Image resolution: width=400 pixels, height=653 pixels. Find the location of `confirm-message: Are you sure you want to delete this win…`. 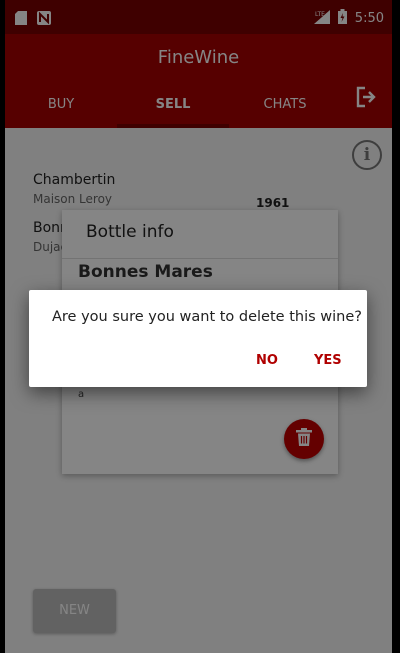

confirm-message: Are you sure you want to delete this win… is located at coordinates (207, 317).